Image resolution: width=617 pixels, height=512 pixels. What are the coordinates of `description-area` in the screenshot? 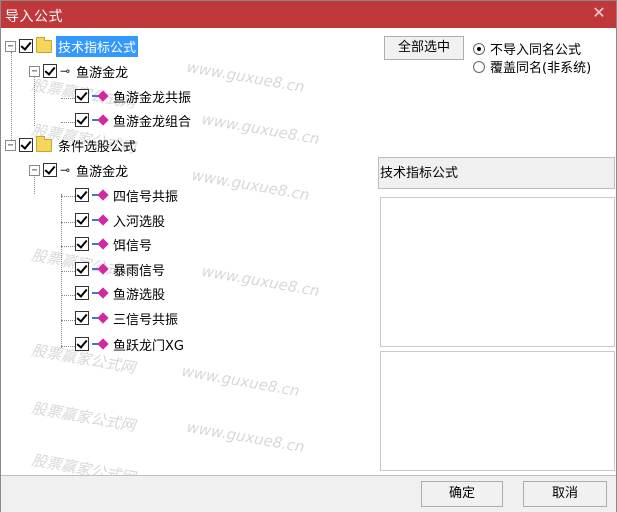 It's located at (497, 272).